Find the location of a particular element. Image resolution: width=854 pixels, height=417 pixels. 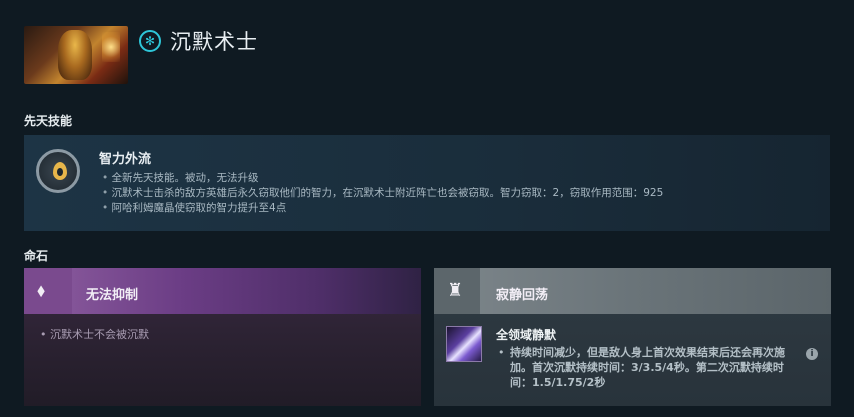

innate-line: 全新先天技能。被动，无法升级 is located at coordinates (382, 178).